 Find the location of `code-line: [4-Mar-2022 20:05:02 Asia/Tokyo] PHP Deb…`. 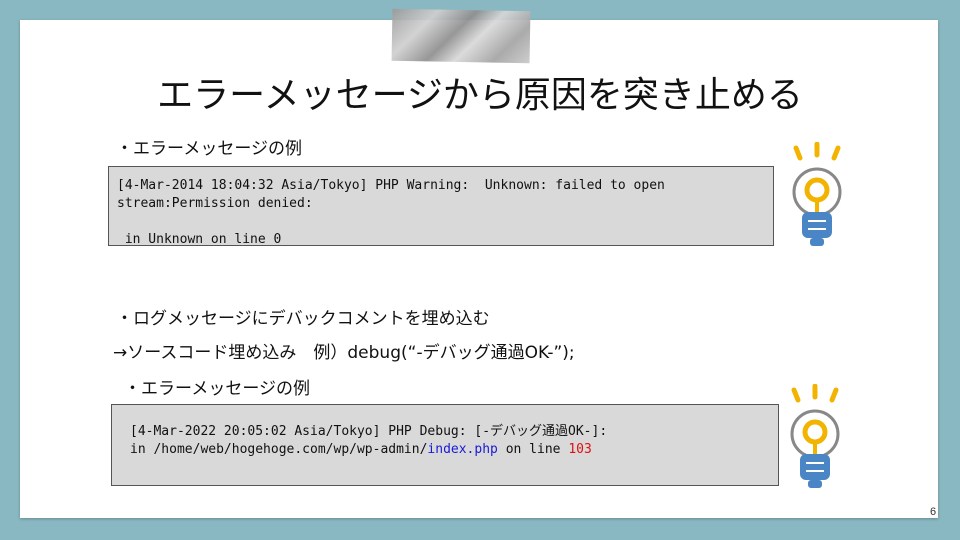

code-line: [4-Mar-2022 20:05:02 Asia/Tokyo] PHP Deb… is located at coordinates (369, 431).